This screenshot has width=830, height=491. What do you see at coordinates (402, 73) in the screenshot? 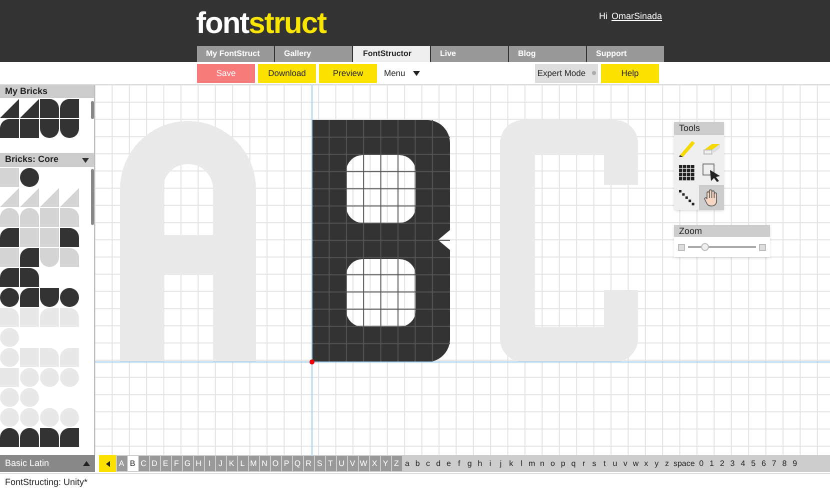
I see `menu-button: Menu` at bounding box center [402, 73].